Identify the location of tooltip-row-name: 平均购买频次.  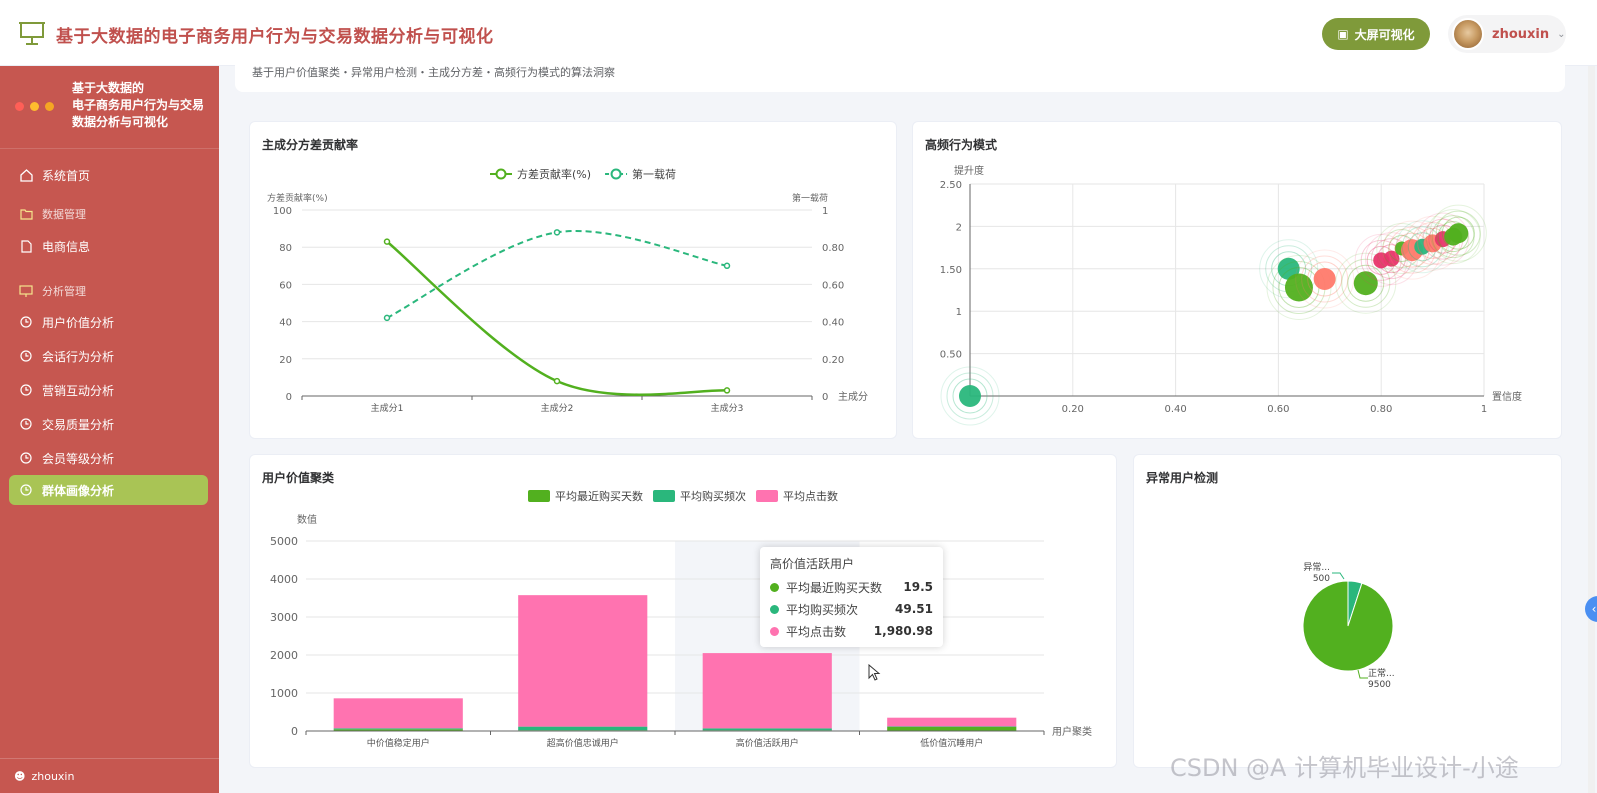
(822, 609).